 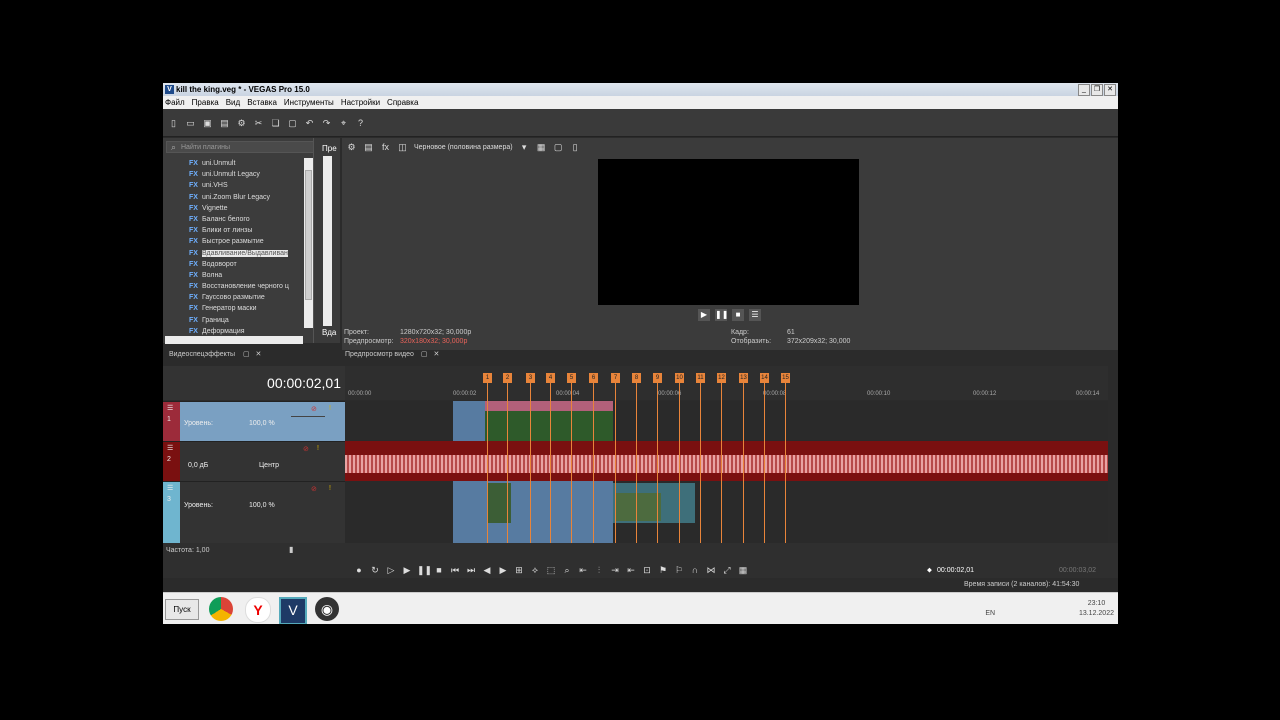 I want to click on marker-icon: ⚑, so click(x=663, y=571).